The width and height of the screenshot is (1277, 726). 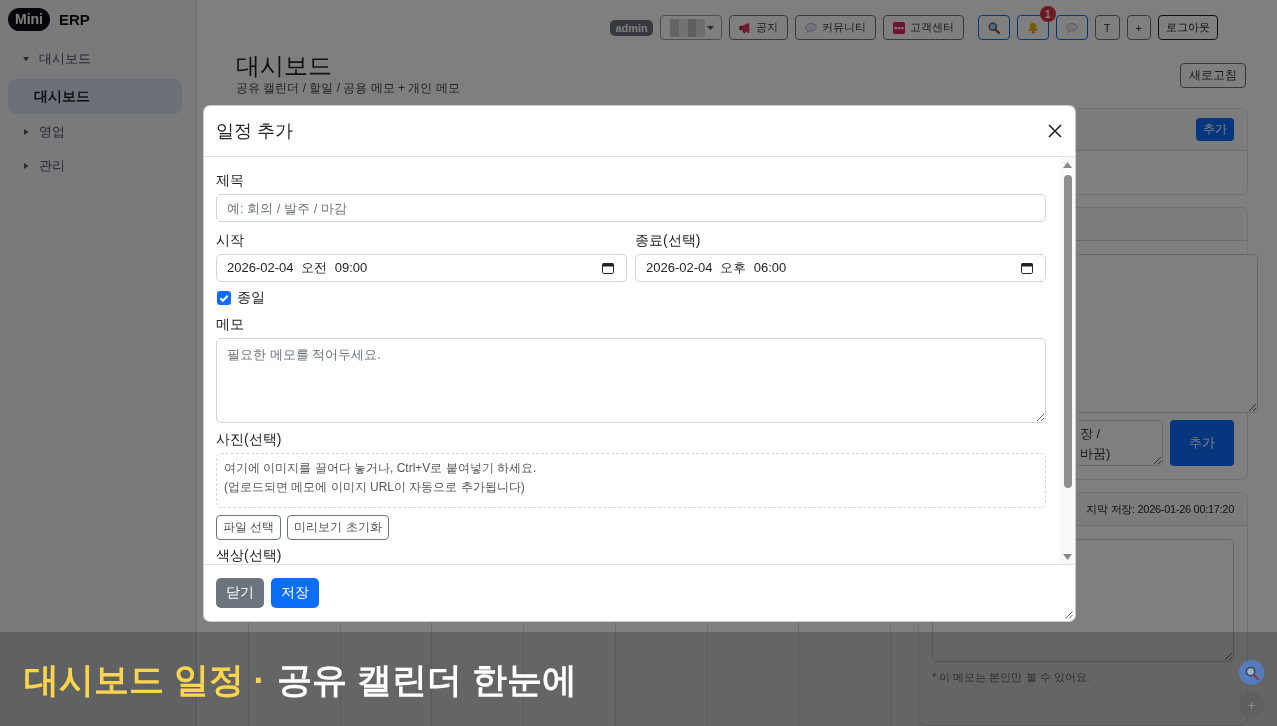 I want to click on close-dialog-button: 닫기, so click(x=240, y=593).